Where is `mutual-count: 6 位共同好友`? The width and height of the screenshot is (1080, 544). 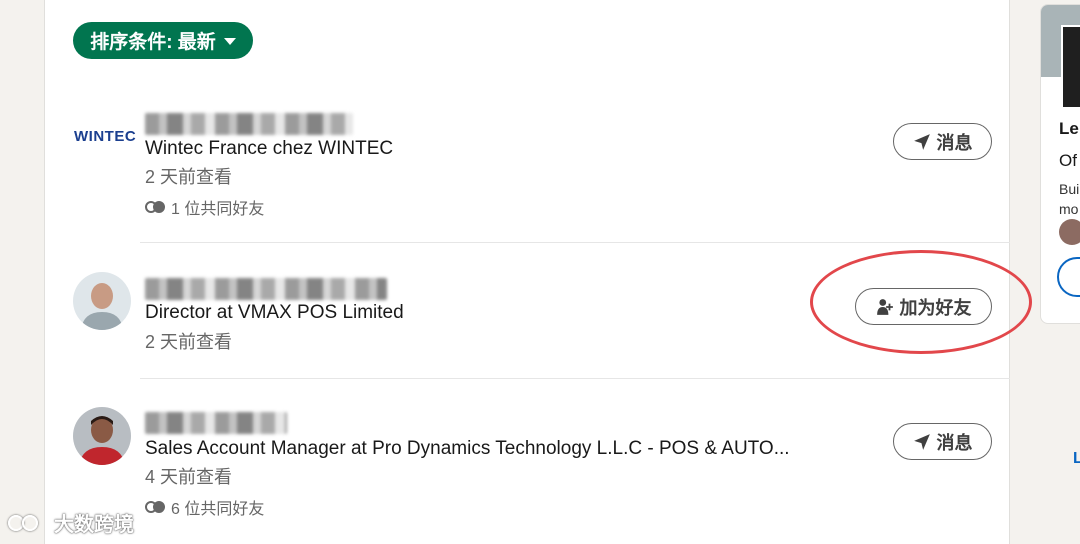
mutual-count: 6 位共同好友 is located at coordinates (218, 509).